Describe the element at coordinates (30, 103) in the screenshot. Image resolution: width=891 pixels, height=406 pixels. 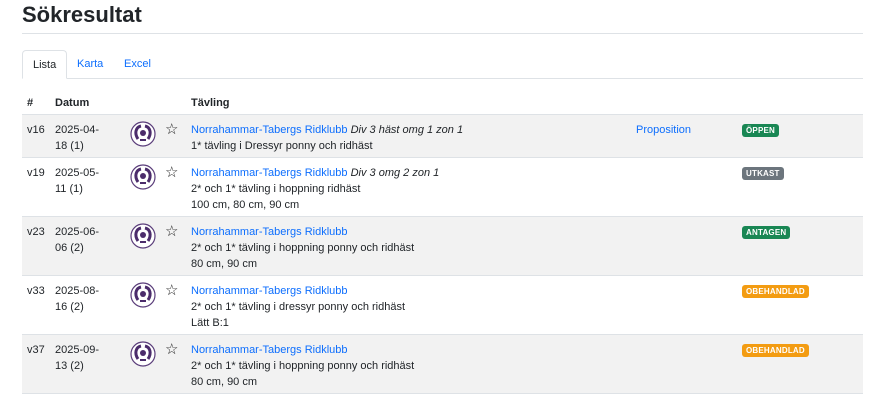
I see `header-number: #` at that location.